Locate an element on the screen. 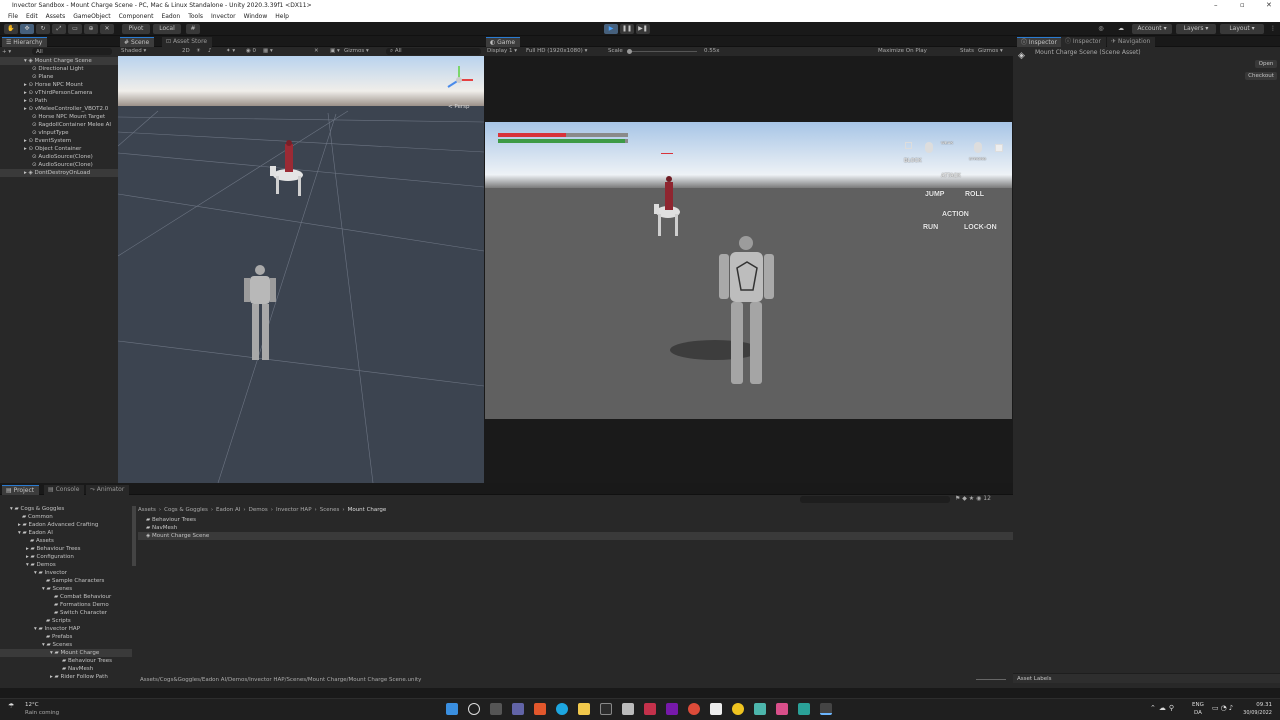 The height and width of the screenshot is (720, 1280). hierarchy-item: ▸ ⊙ EventSystem is located at coordinates (59, 141).